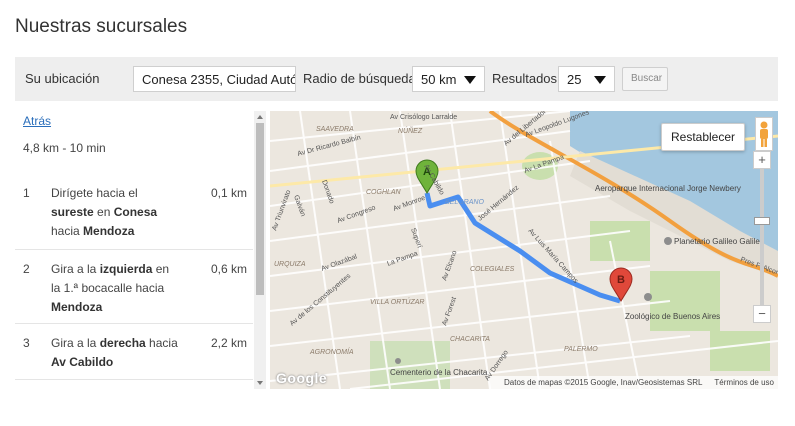  I want to click on zoom-slider-track, so click(762, 237).